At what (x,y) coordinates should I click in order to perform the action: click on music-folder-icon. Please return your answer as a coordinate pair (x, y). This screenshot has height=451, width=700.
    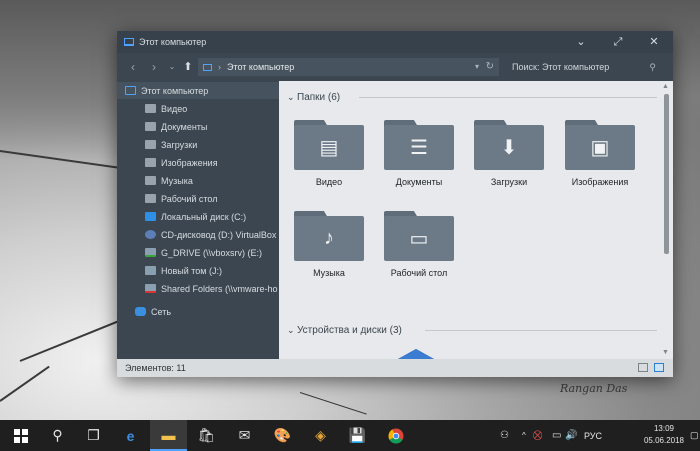
    Looking at the image, I should click on (150, 180).